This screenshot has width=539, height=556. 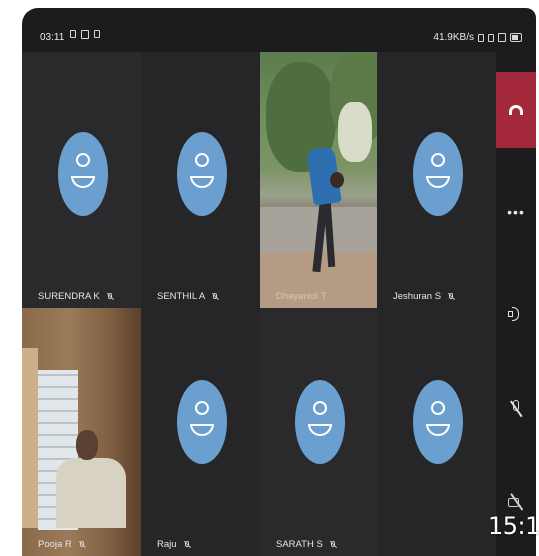 I want to click on microphone-toggle-button, so click(x=516, y=409).